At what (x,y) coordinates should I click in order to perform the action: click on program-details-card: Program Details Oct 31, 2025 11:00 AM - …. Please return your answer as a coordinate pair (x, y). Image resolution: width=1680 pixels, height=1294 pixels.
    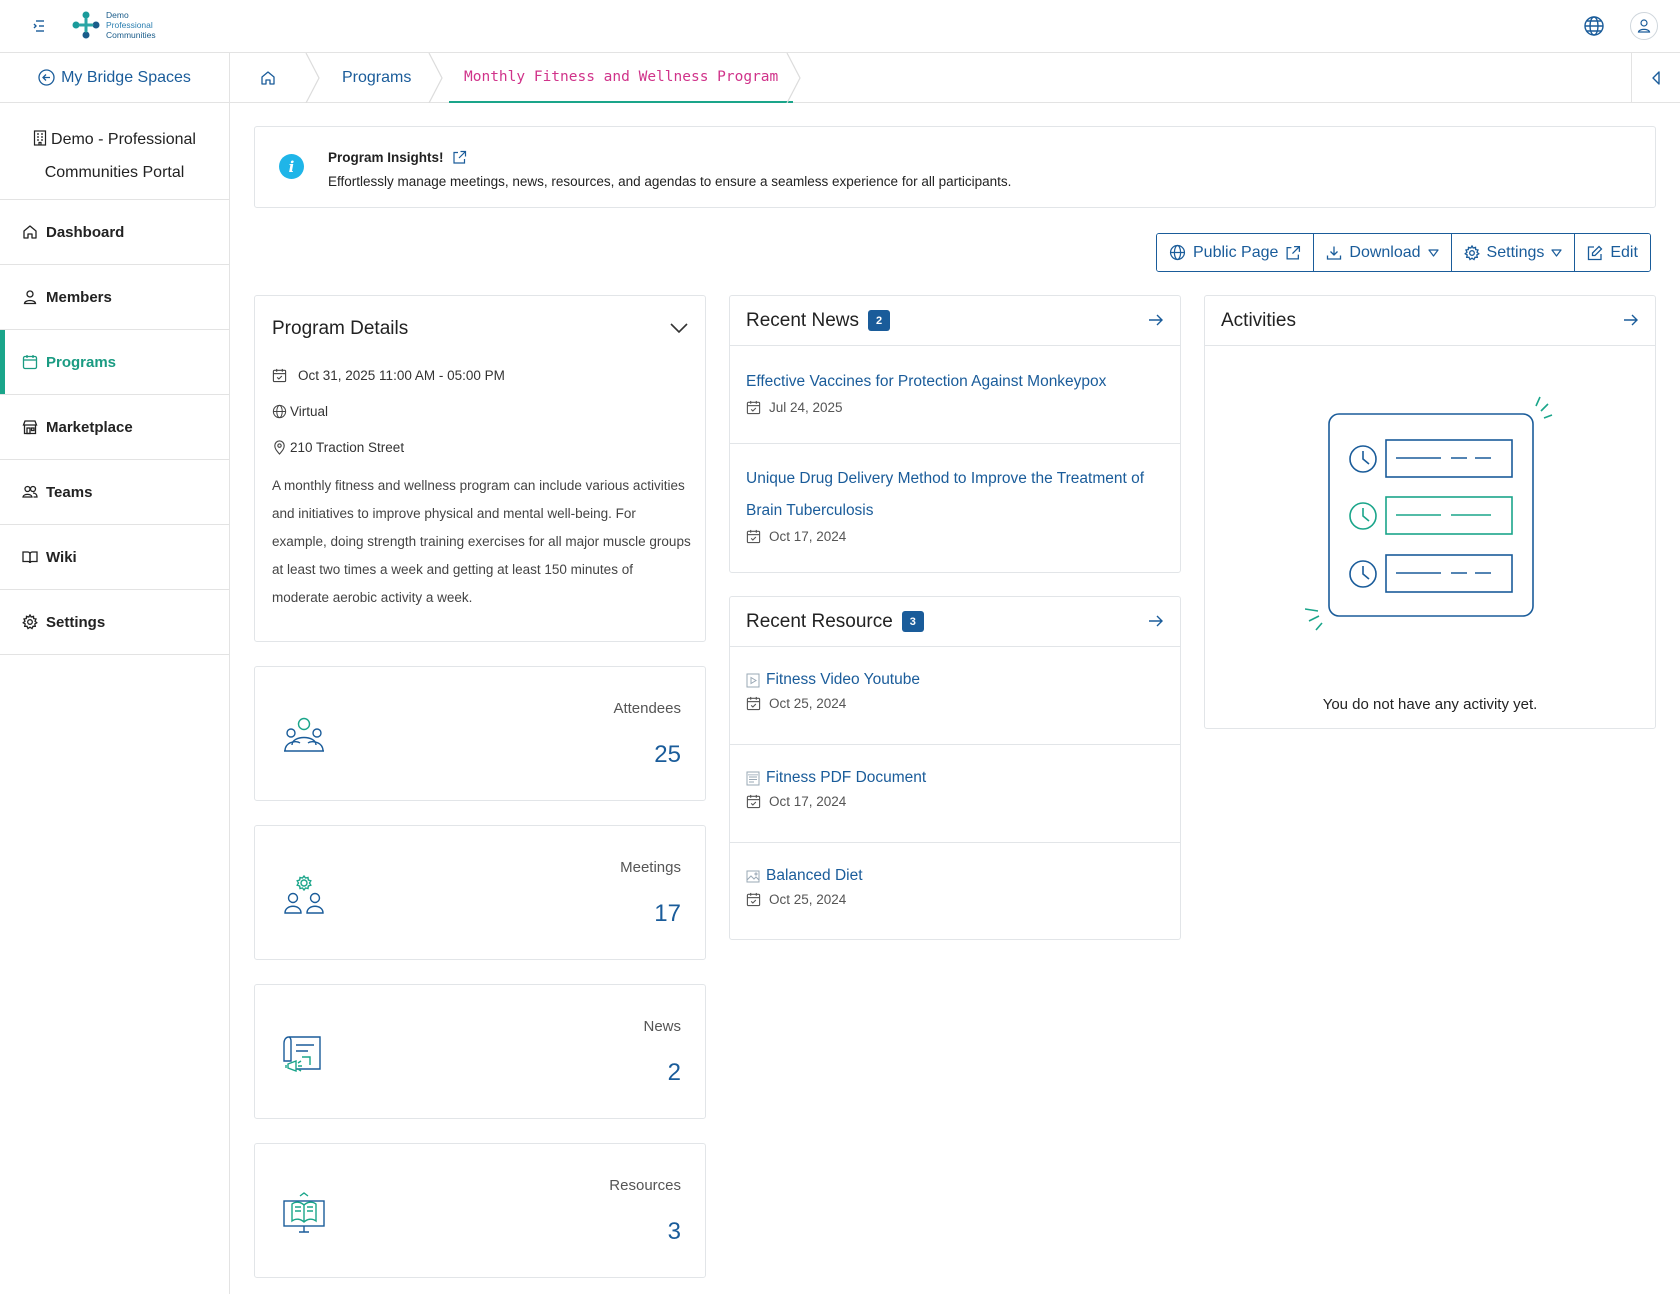
    Looking at the image, I should click on (480, 468).